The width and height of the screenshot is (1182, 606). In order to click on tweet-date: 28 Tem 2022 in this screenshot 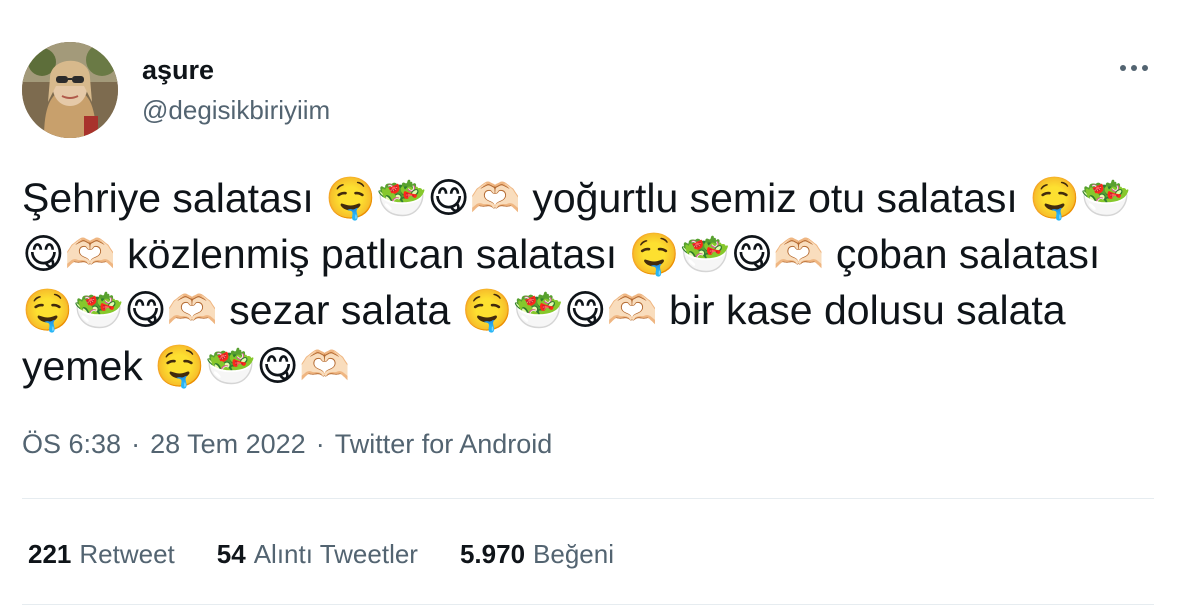, I will do `click(228, 444)`.